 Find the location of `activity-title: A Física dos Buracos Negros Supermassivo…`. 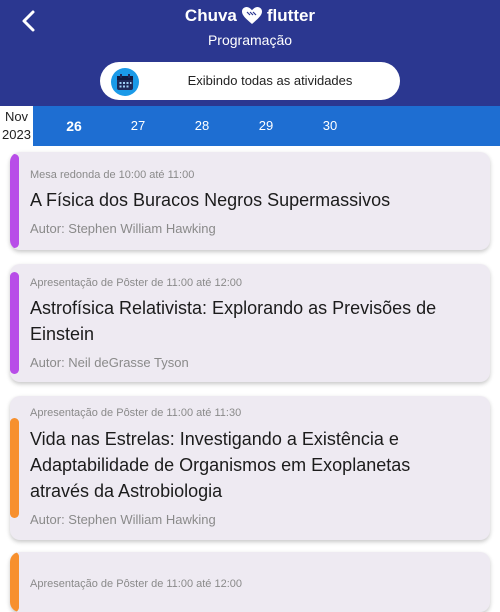

activity-title: A Física dos Buracos Negros Supermassivo… is located at coordinates (210, 200).